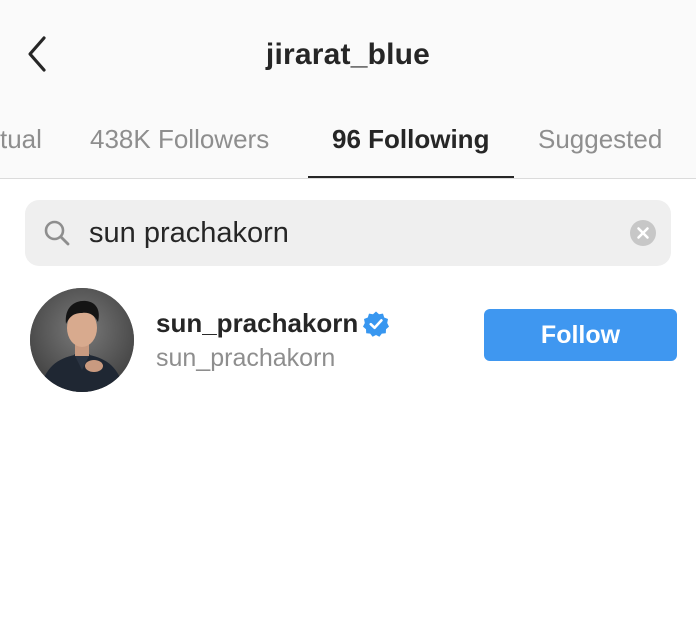 This screenshot has width=696, height=622. Describe the element at coordinates (580, 335) in the screenshot. I see `follow-button: Follow` at that location.